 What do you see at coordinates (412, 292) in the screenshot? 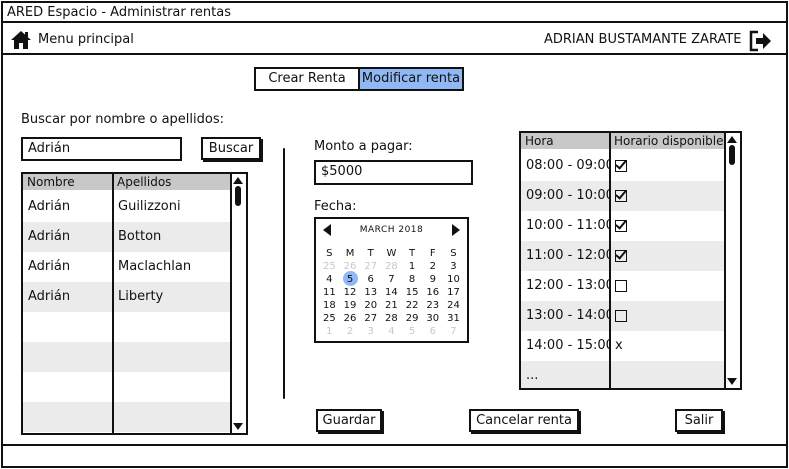
I see `calendar-day: 15` at bounding box center [412, 292].